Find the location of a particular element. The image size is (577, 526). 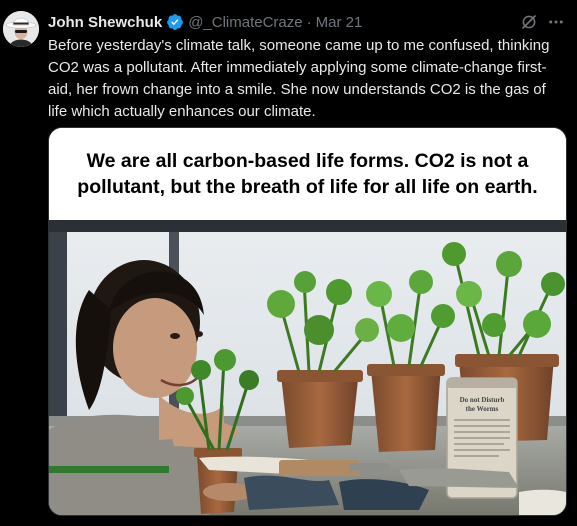

grok-icon is located at coordinates (529, 22).